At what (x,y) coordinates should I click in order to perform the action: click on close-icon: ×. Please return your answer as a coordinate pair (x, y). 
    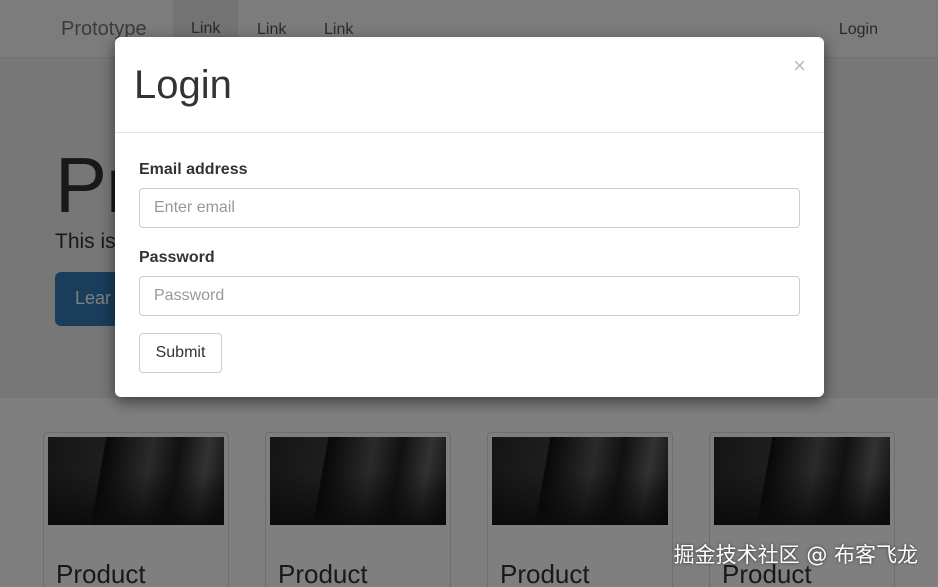
    Looking at the image, I should click on (799, 66).